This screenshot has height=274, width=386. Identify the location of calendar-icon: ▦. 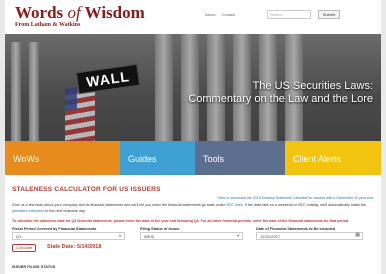
(357, 235).